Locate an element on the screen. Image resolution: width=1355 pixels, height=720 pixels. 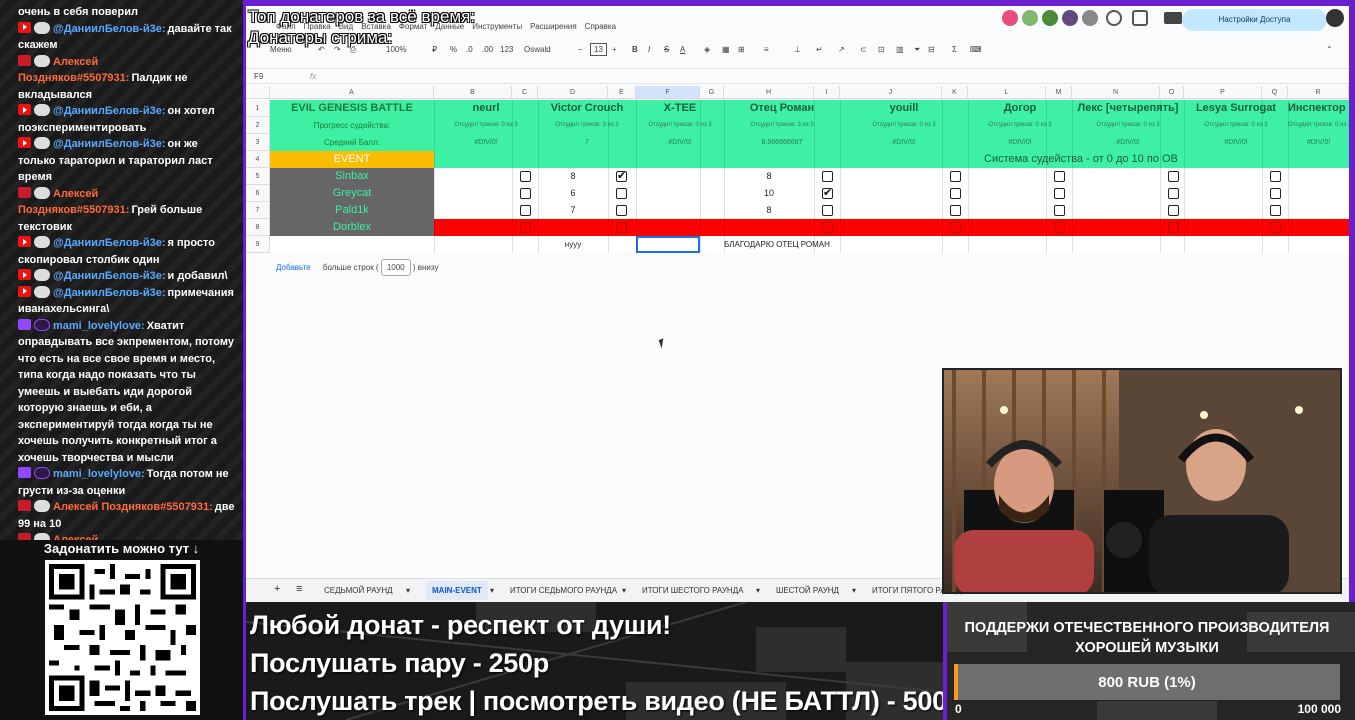
avg-label-cell: Средний Балл: is located at coordinates (352, 142).